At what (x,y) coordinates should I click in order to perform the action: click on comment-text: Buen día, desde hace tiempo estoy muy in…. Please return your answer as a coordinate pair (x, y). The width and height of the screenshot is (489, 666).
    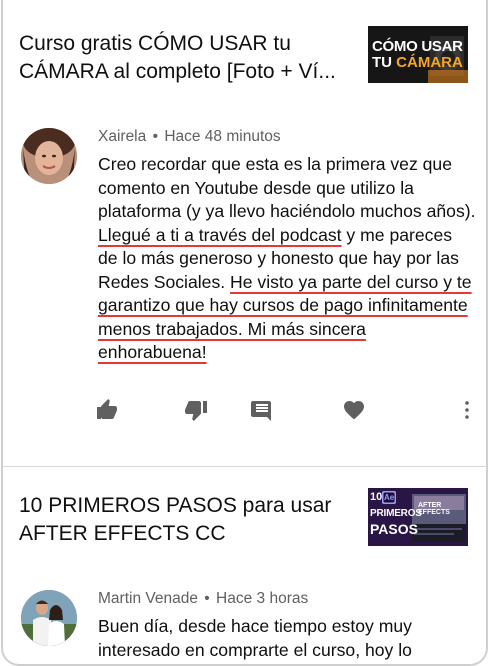
    Looking at the image, I should click on (255, 638).